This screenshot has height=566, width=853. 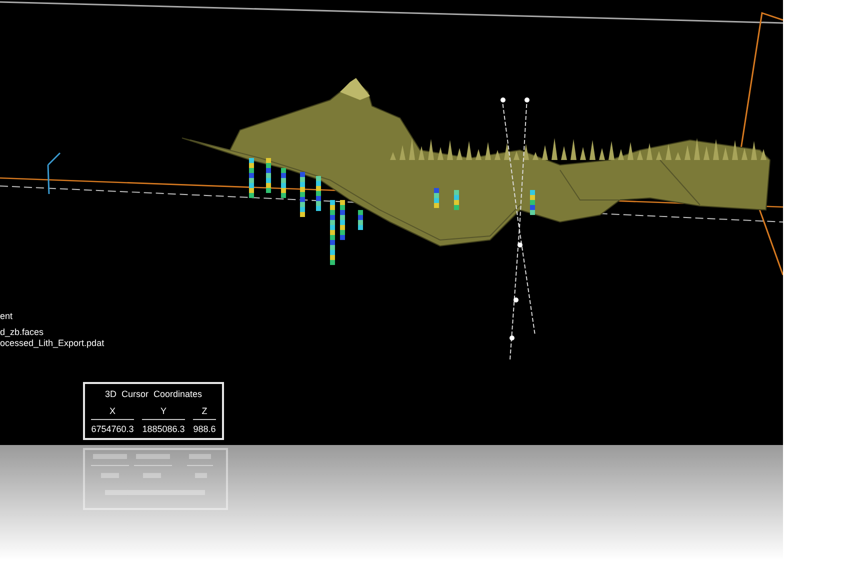 What do you see at coordinates (112, 413) in the screenshot?
I see `axis-label: X` at bounding box center [112, 413].